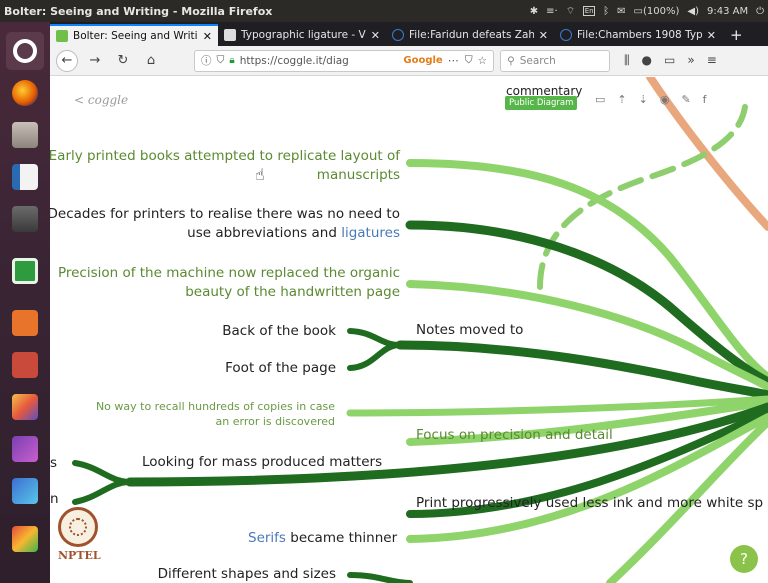 The height and width of the screenshot is (583, 768). Describe the element at coordinates (621, 11) in the screenshot. I see `mail-icon: ✉` at that location.